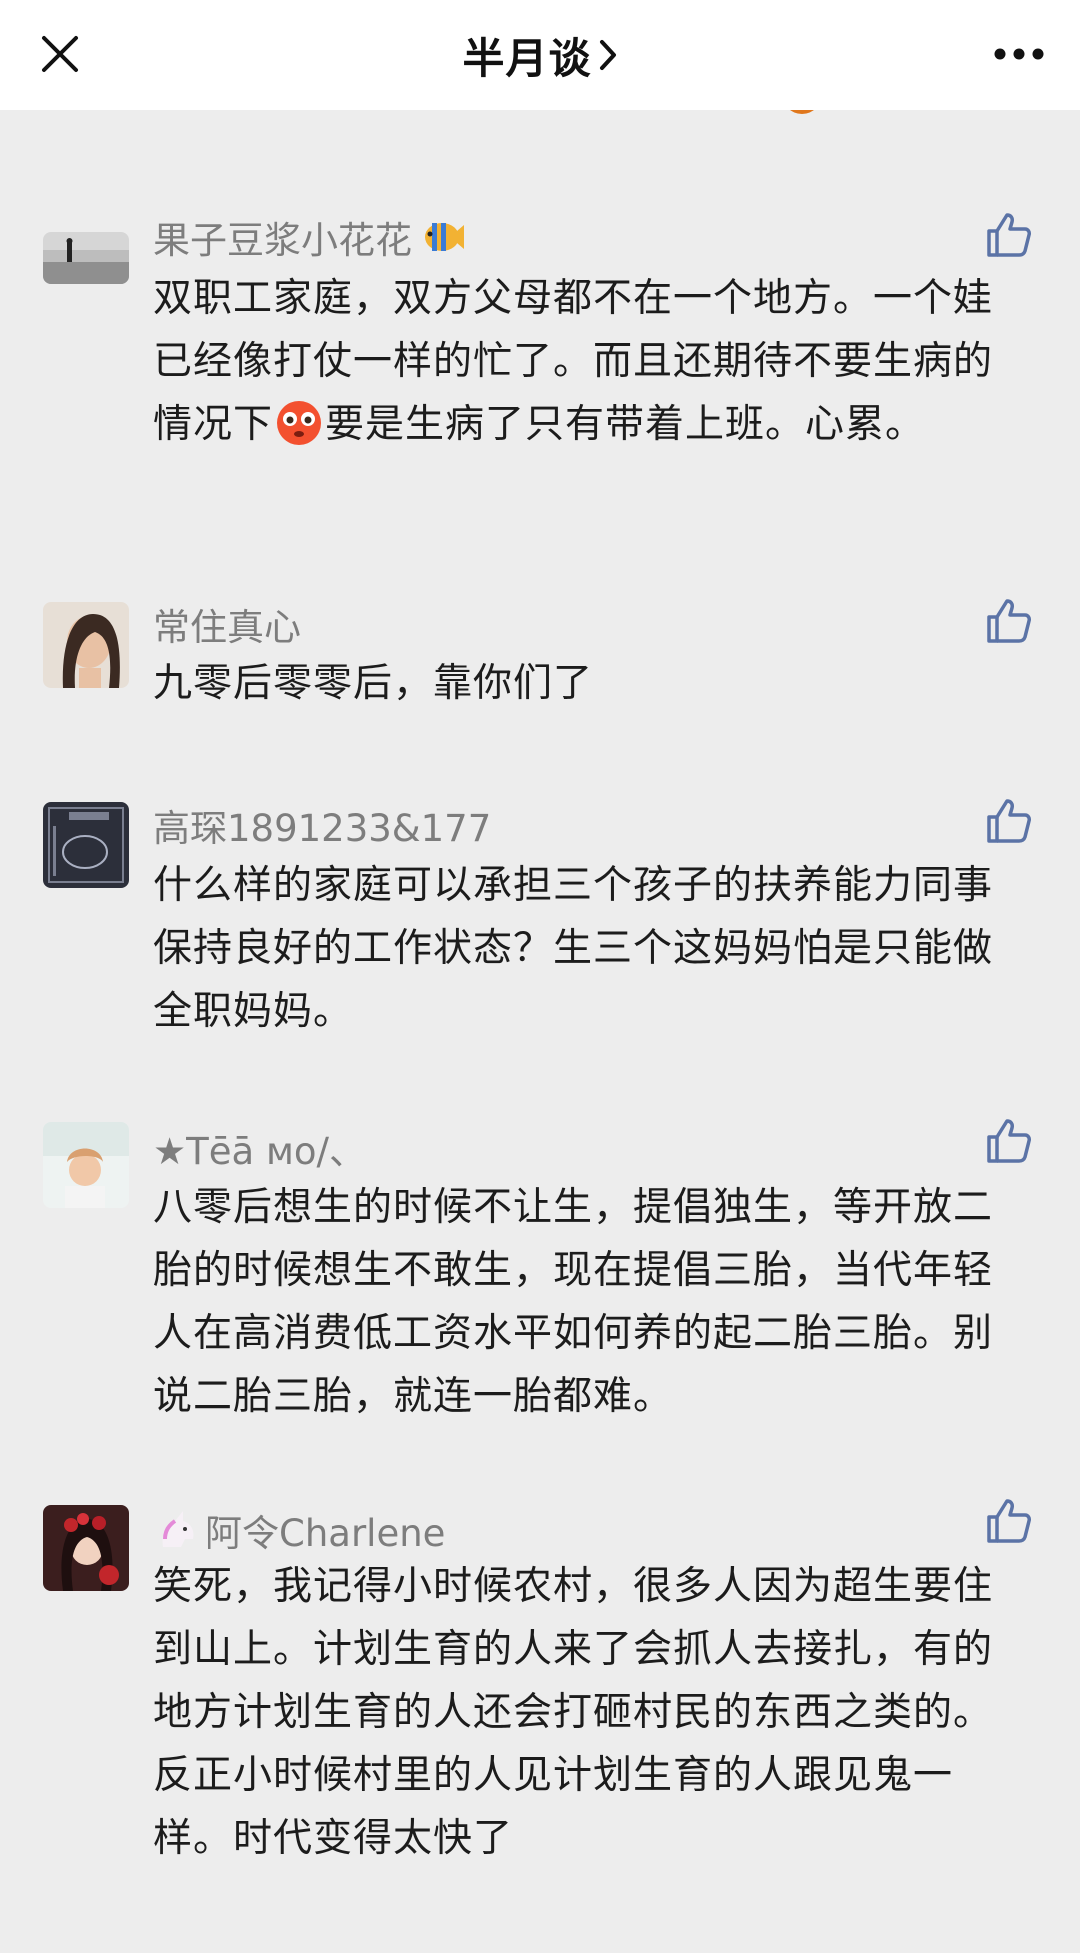  What do you see at coordinates (299, 1530) in the screenshot?
I see `comment-username: 阿令Charlene` at bounding box center [299, 1530].